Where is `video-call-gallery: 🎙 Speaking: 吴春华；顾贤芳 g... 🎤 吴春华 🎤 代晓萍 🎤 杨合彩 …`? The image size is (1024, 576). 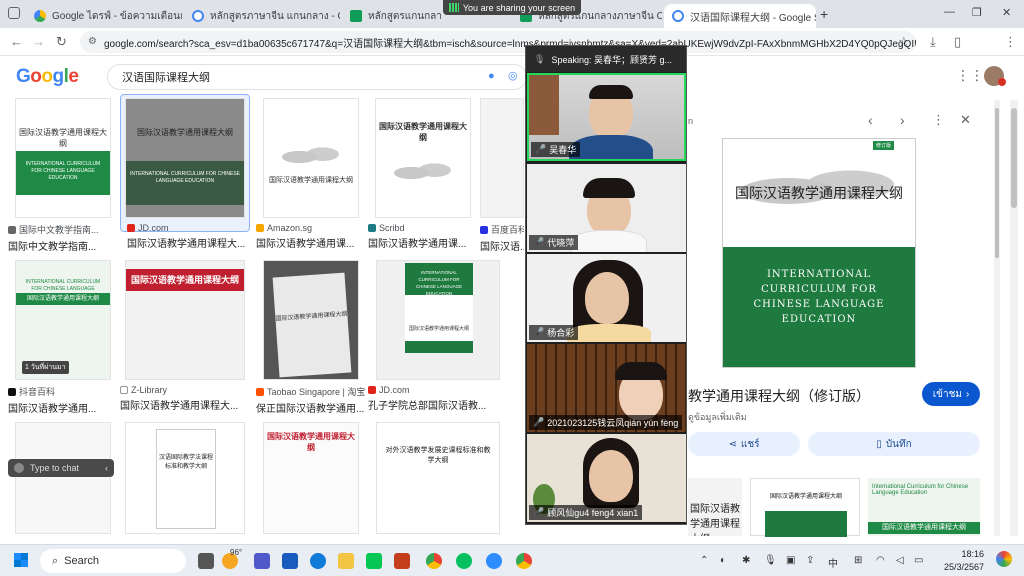 video-call-gallery: 🎙 Speaking: 吴春华；顾贤芳 g... 🎤 吴春华 🎤 代晓萍 🎤 杨合彩 … is located at coordinates (606, 285).